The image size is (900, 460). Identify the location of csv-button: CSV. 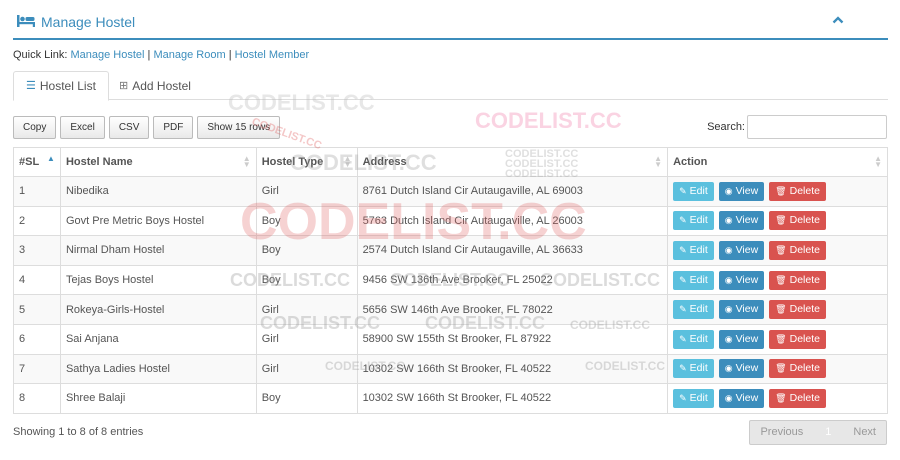
(129, 127).